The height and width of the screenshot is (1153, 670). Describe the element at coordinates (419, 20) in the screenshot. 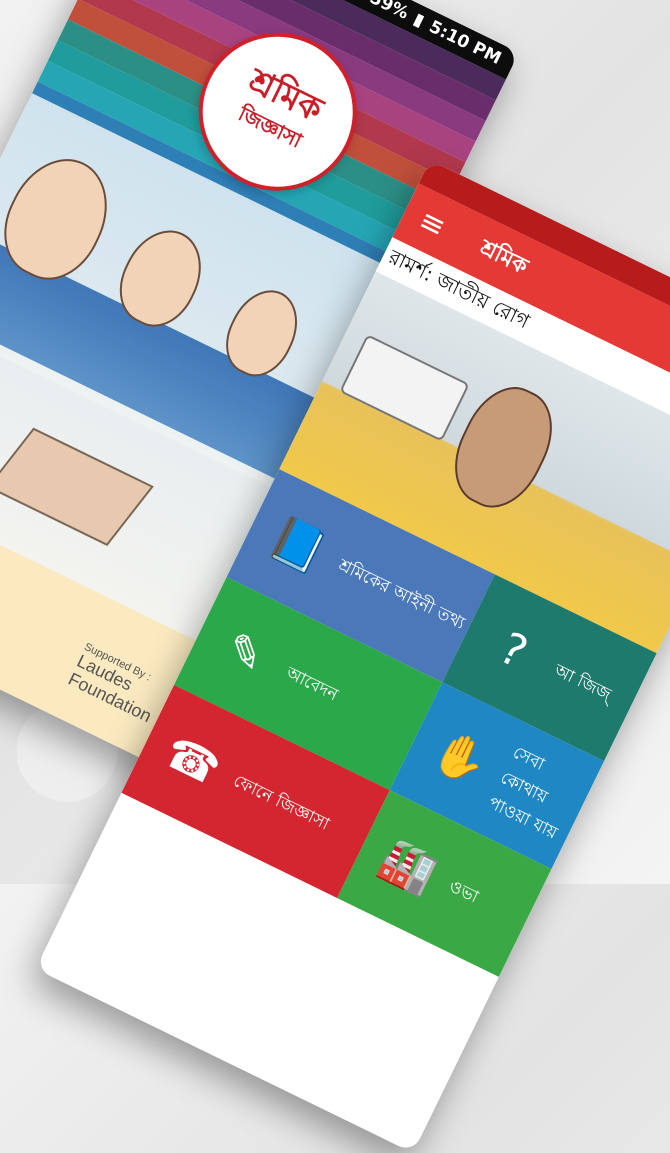

I see `battery-icon: ▮` at that location.